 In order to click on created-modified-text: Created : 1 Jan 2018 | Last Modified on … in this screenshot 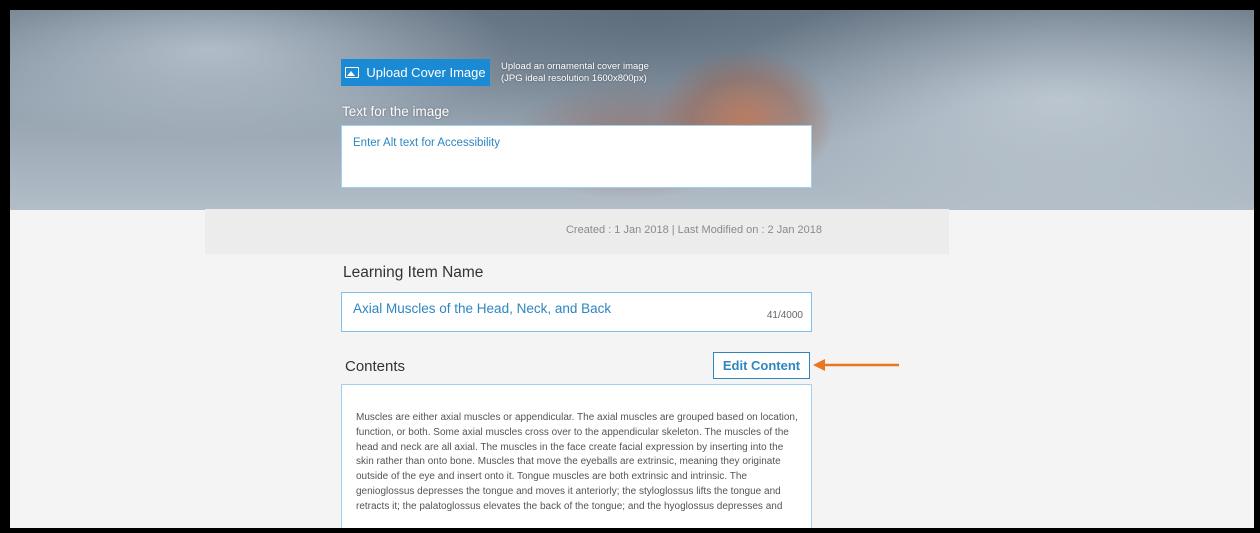, I will do `click(693, 230)`.